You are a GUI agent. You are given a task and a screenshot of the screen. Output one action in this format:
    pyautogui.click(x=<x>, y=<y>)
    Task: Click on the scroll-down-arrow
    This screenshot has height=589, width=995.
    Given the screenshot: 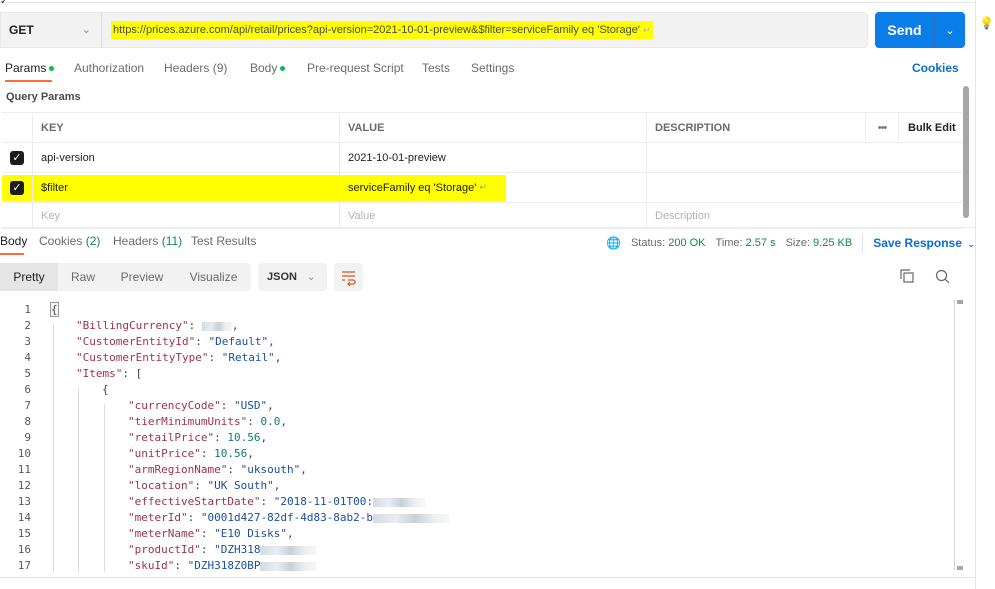 What is the action you would take?
    pyautogui.click(x=960, y=568)
    